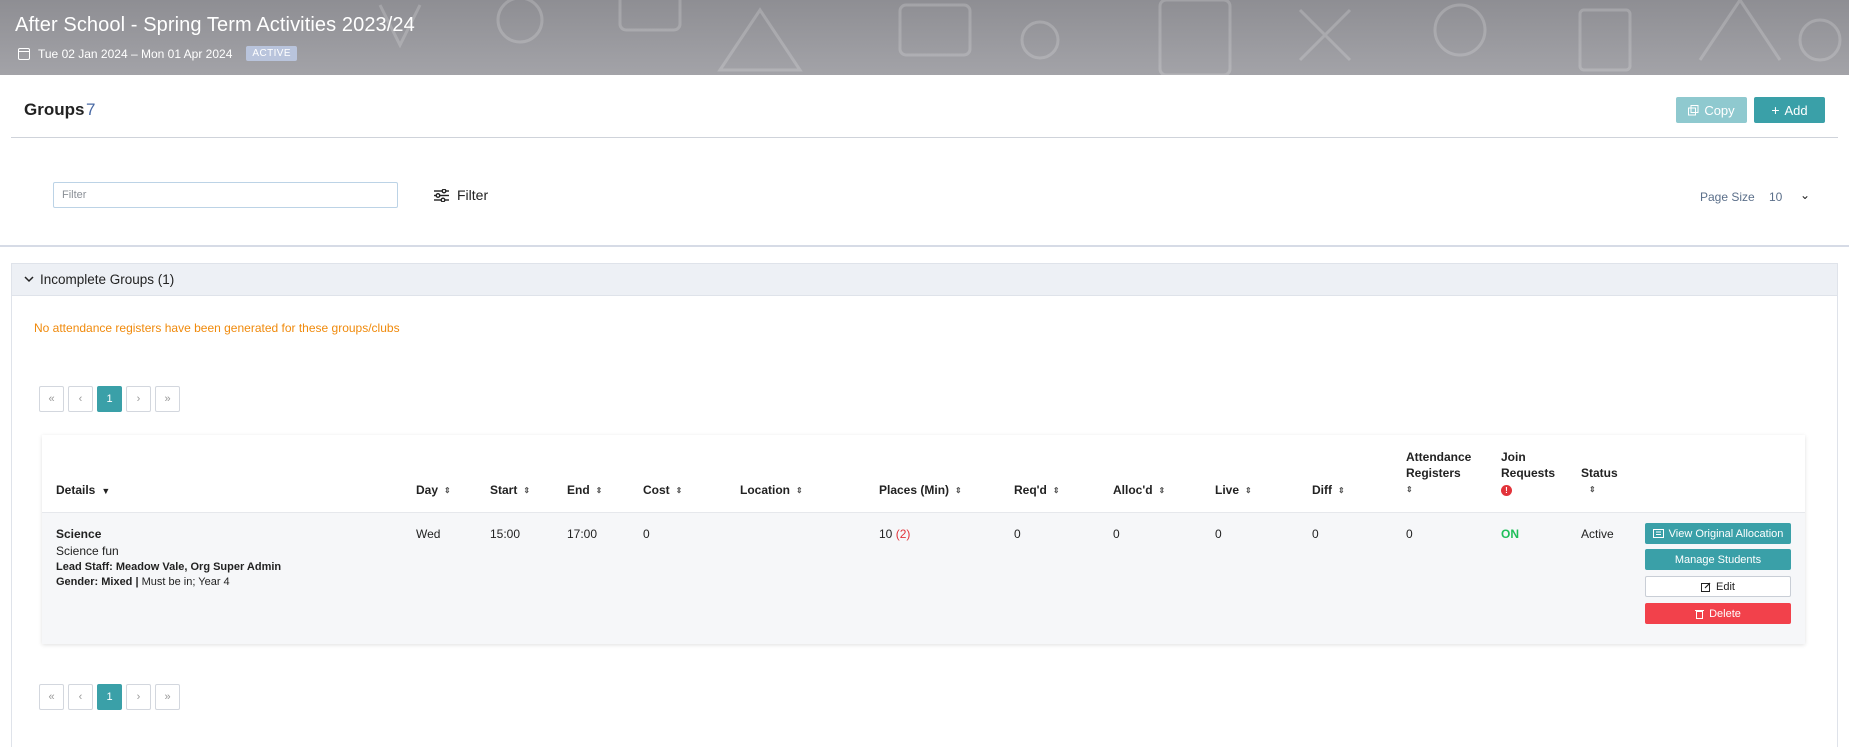 The height and width of the screenshot is (747, 1849). What do you see at coordinates (656, 490) in the screenshot?
I see `column-header-label: Cost` at bounding box center [656, 490].